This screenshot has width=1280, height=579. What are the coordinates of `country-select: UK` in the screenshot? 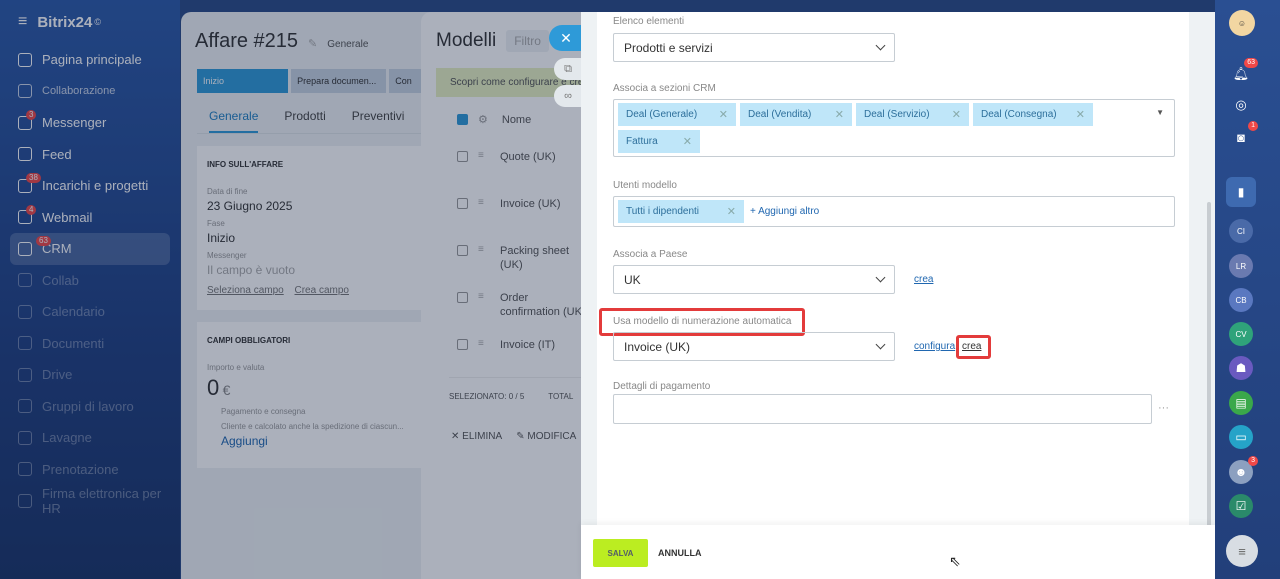 It's located at (754, 279).